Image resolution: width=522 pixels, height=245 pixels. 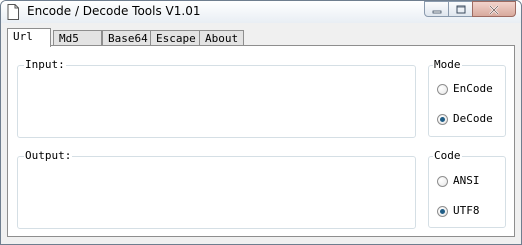 What do you see at coordinates (45, 64) in the screenshot?
I see `input-label: Input:` at bounding box center [45, 64].